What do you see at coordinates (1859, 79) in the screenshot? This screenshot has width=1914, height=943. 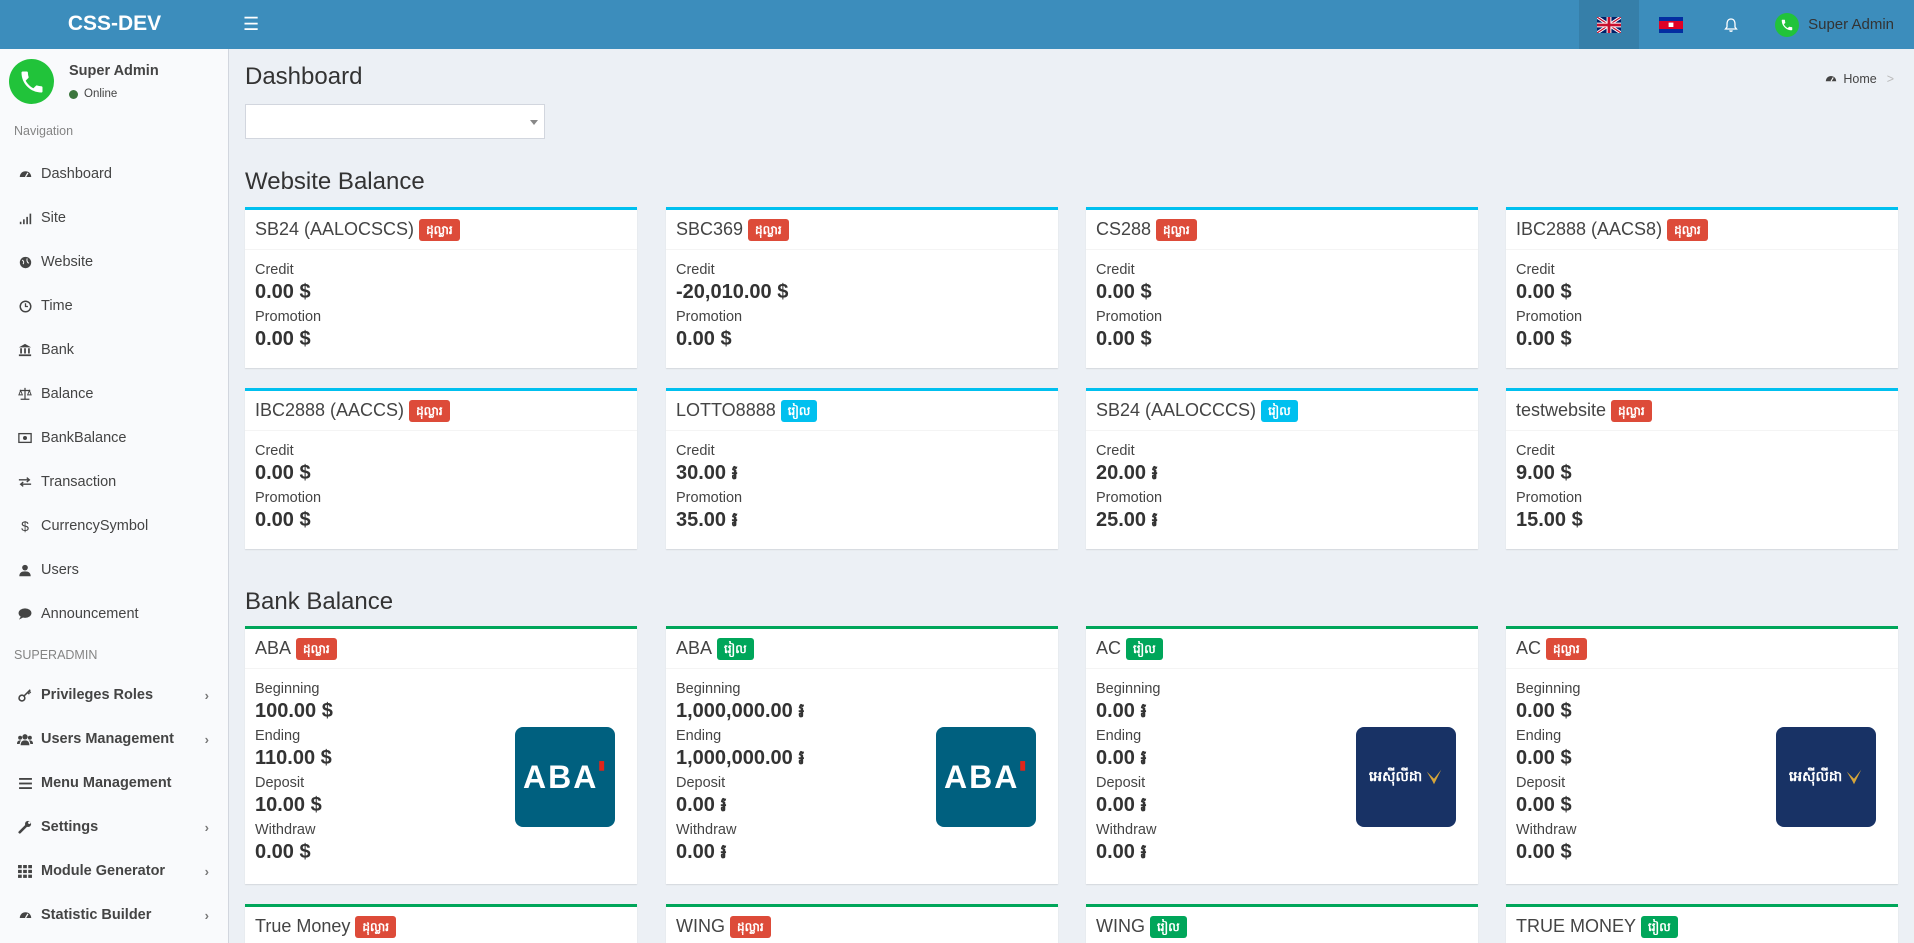 I see `breadcrumb-home-link: Home` at bounding box center [1859, 79].